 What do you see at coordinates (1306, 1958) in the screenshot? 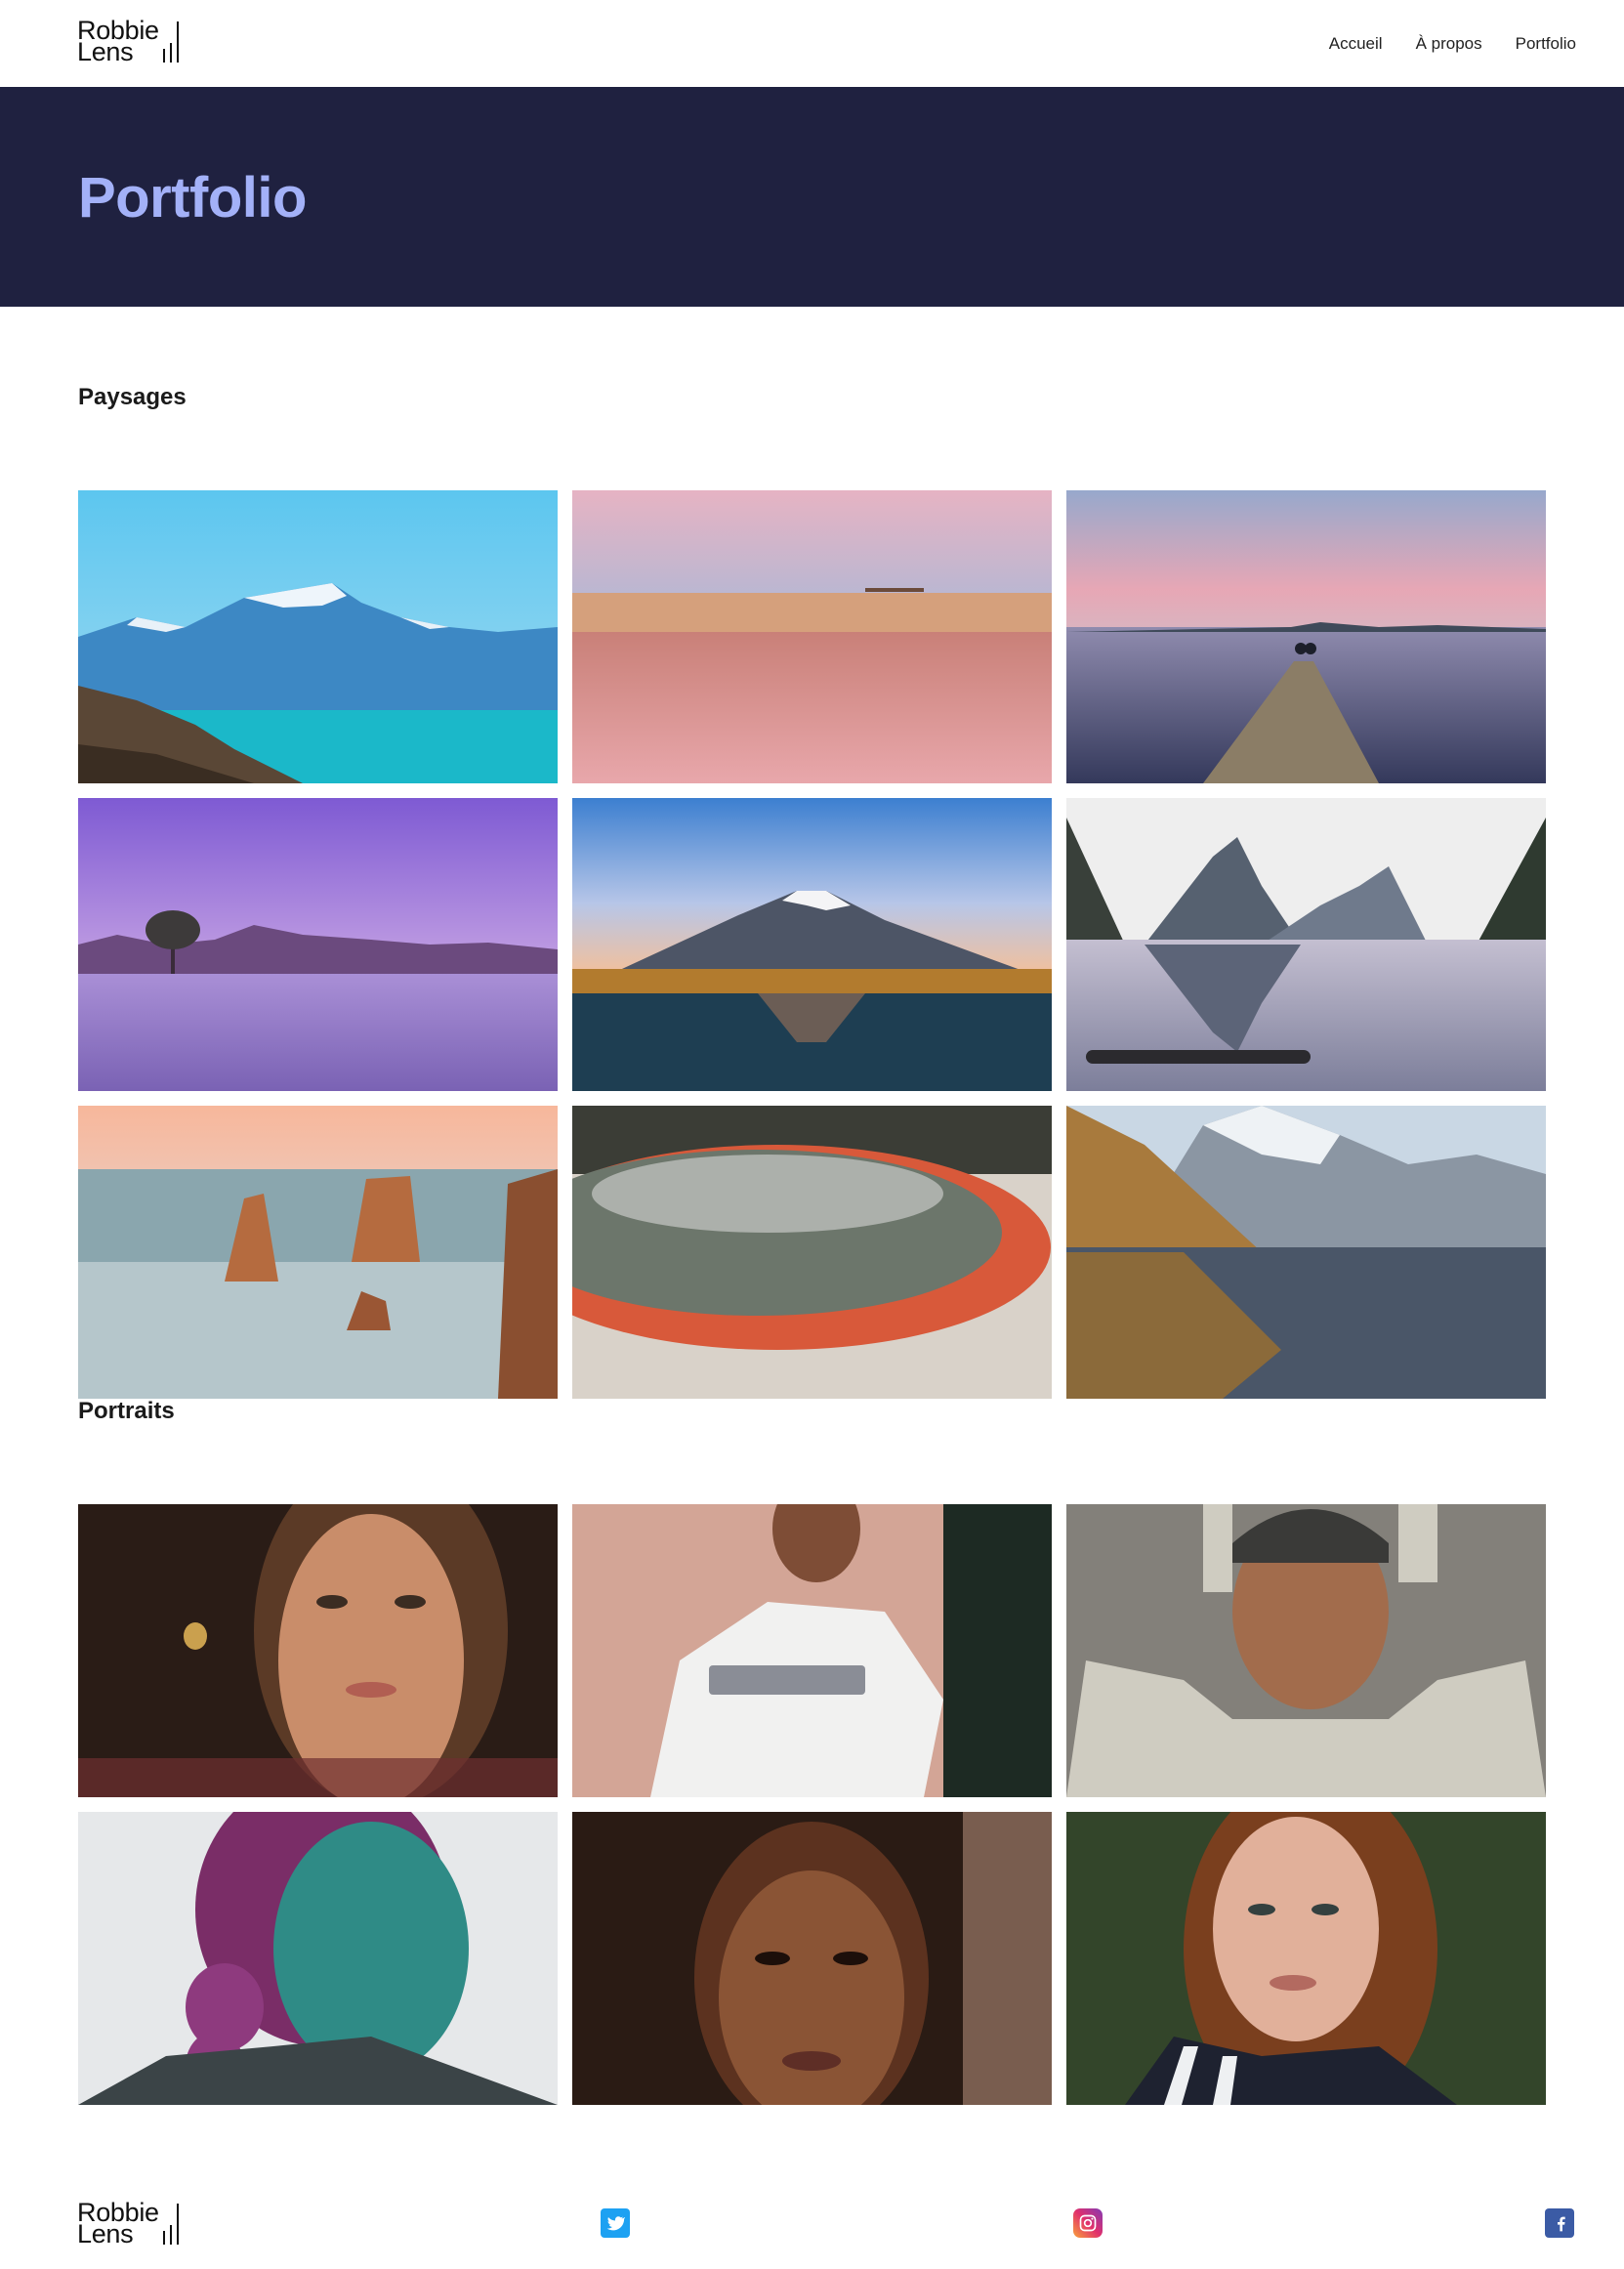
I see `photo-portrait-striped-shirt` at bounding box center [1306, 1958].